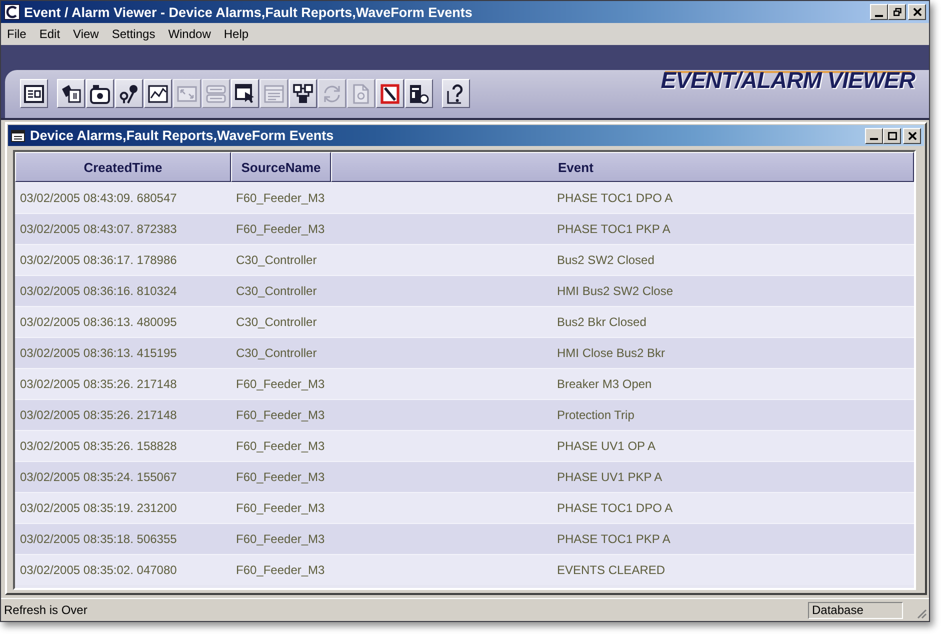  I want to click on table-row: 03/02/2005 08:35:26. 217148 F60_Feeder_M3 Protection Trip, so click(464, 414).